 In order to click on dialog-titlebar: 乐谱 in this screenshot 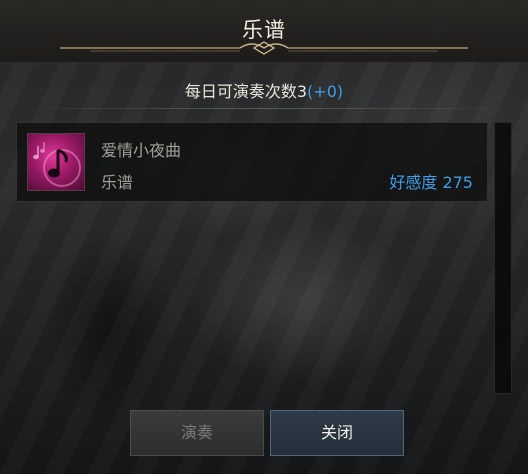, I will do `click(264, 31)`.